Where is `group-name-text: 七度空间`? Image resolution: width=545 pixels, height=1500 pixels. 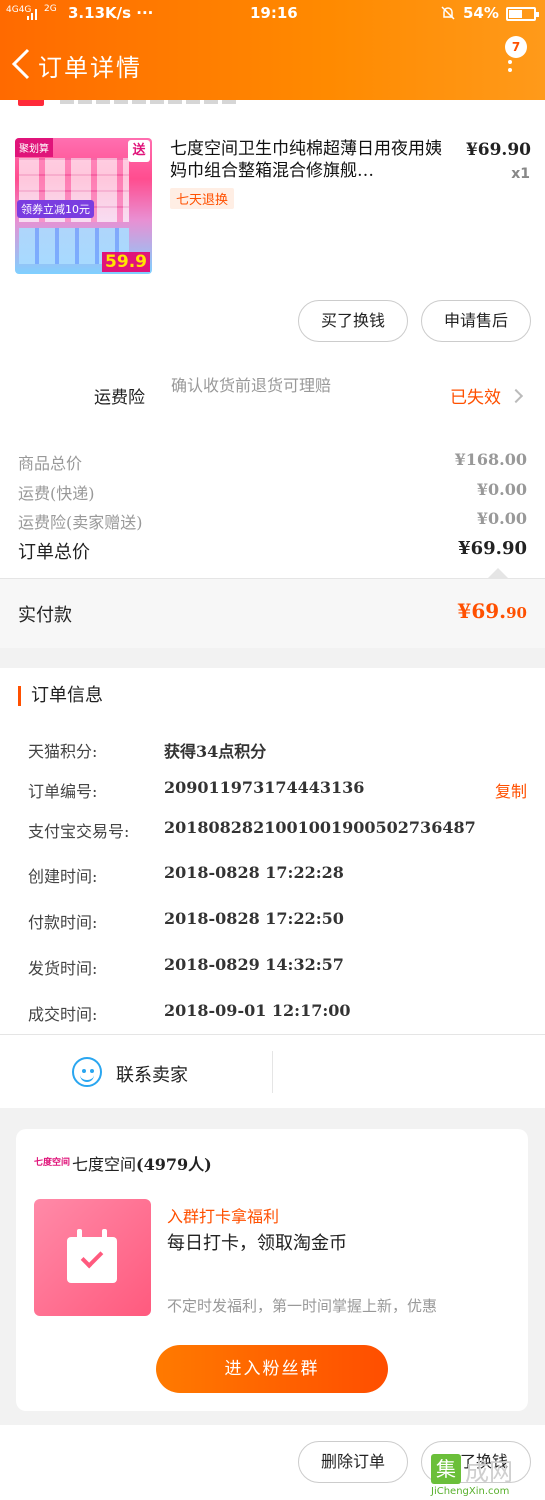
group-name-text: 七度空间 is located at coordinates (104, 1164).